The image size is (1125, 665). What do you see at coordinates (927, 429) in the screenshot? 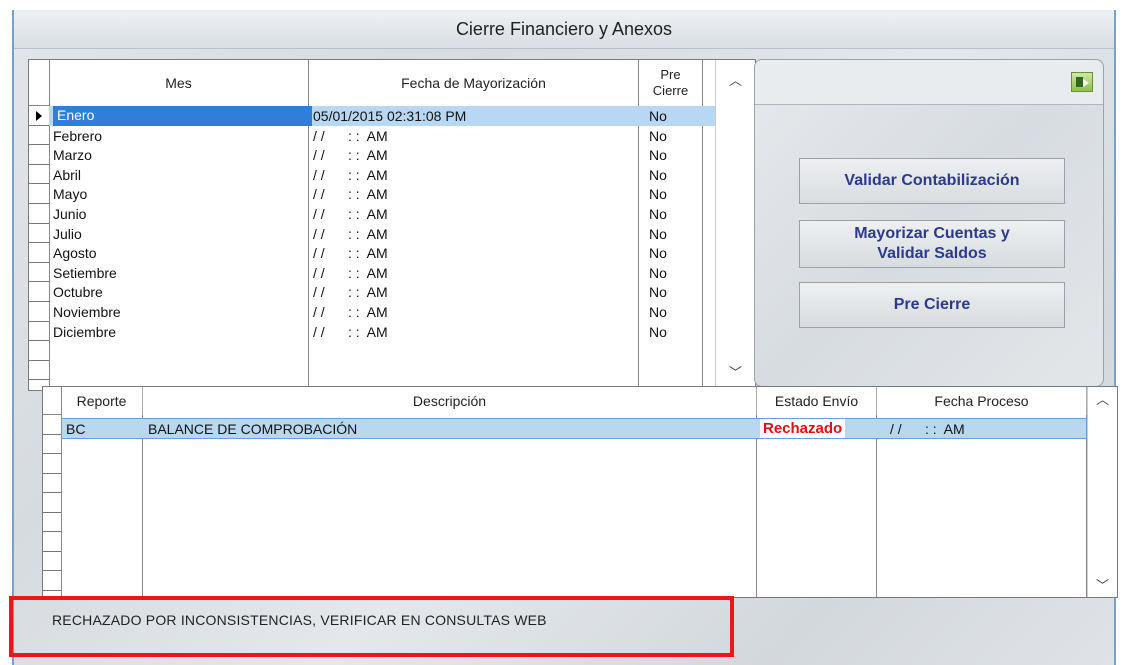
I see `fecha-proceso-cell: / / : : AM` at bounding box center [927, 429].